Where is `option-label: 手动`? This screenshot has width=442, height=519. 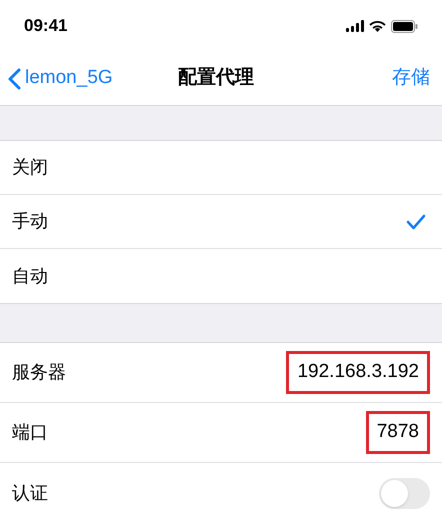 option-label: 手动 is located at coordinates (30, 221).